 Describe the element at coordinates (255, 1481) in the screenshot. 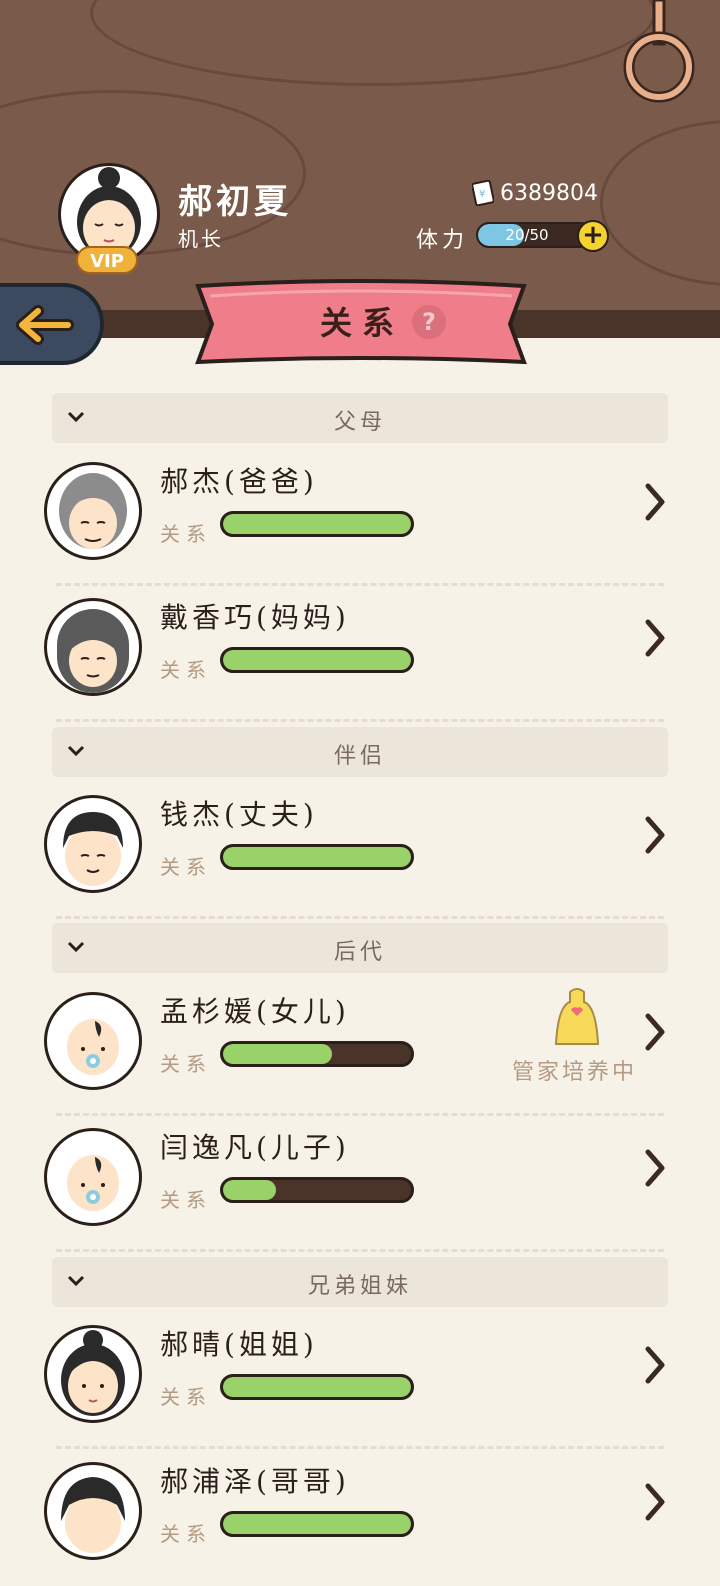

I see `member-name: 郝浦泽(哥哥)` at that location.